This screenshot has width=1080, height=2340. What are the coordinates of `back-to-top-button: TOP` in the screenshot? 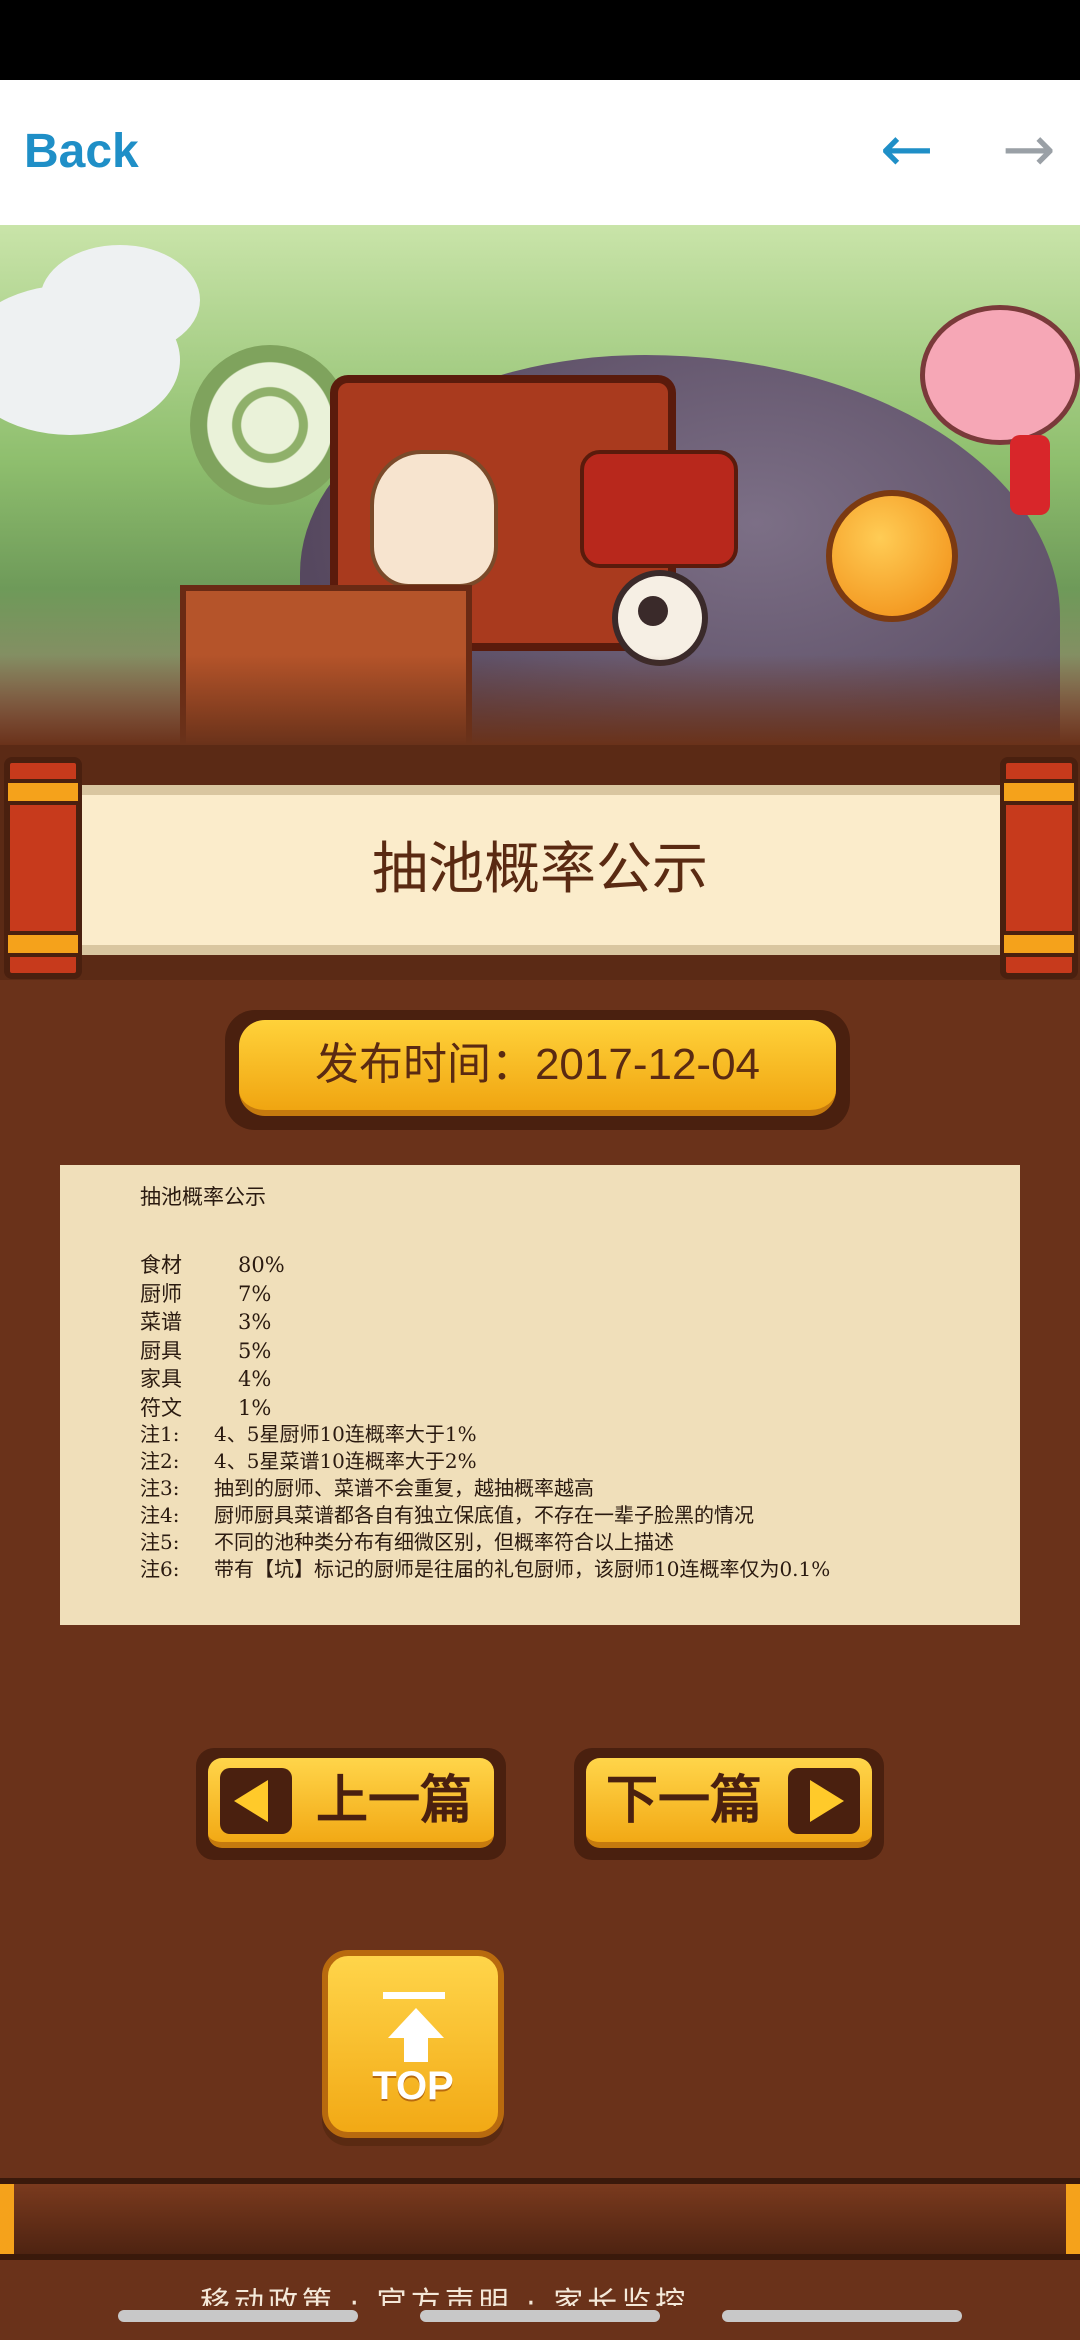 It's located at (413, 2044).